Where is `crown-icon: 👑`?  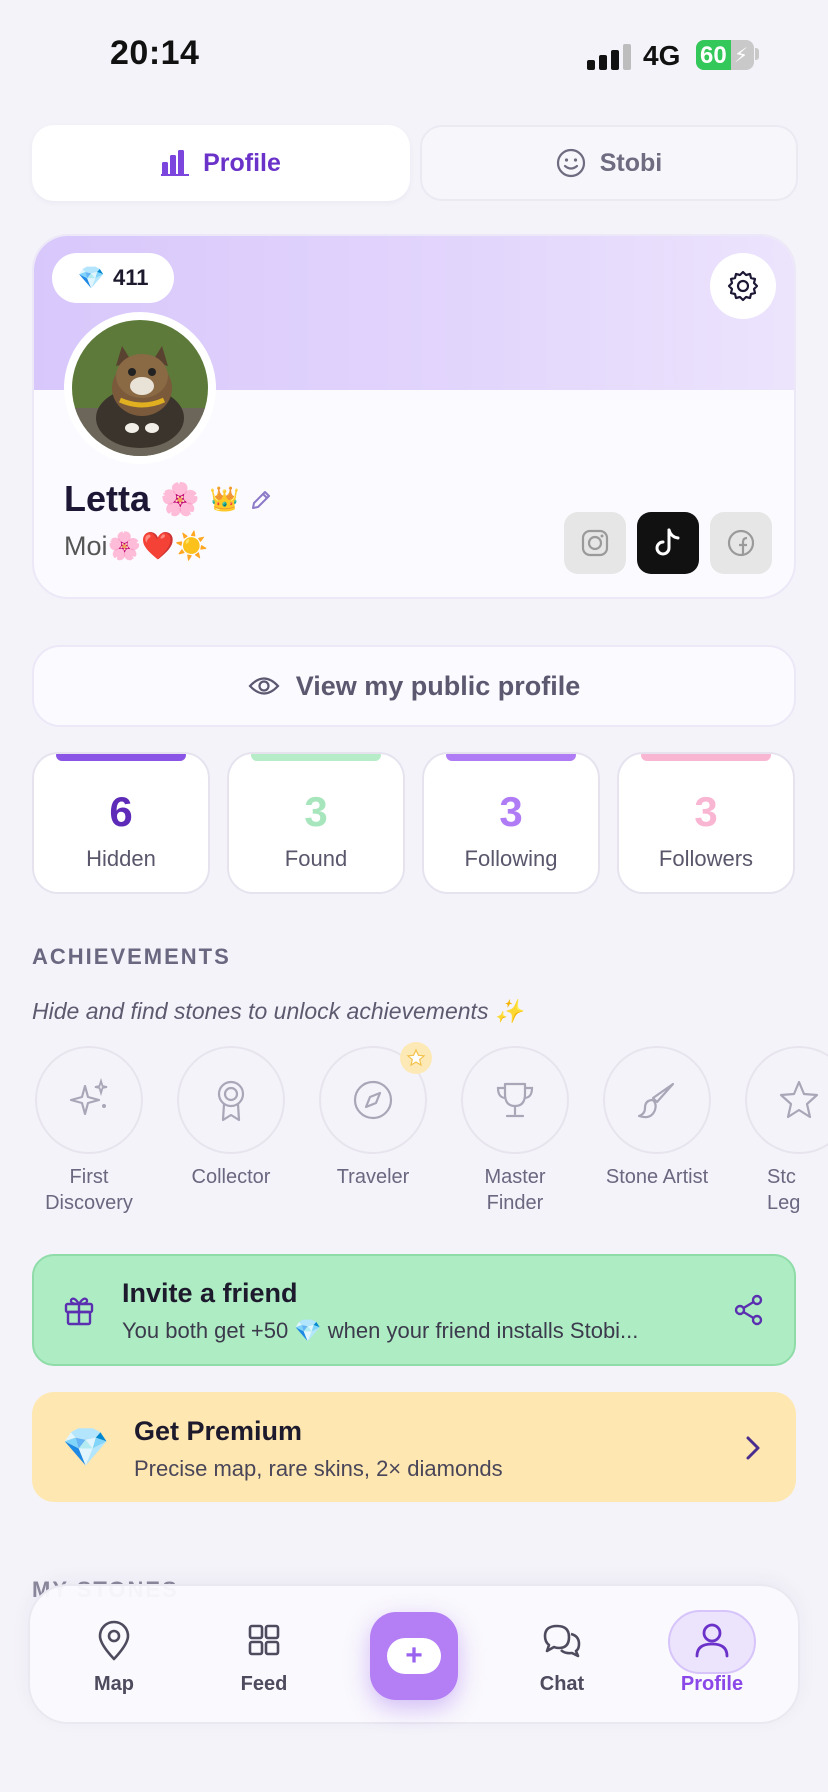
crown-icon: 👑 is located at coordinates (224, 499).